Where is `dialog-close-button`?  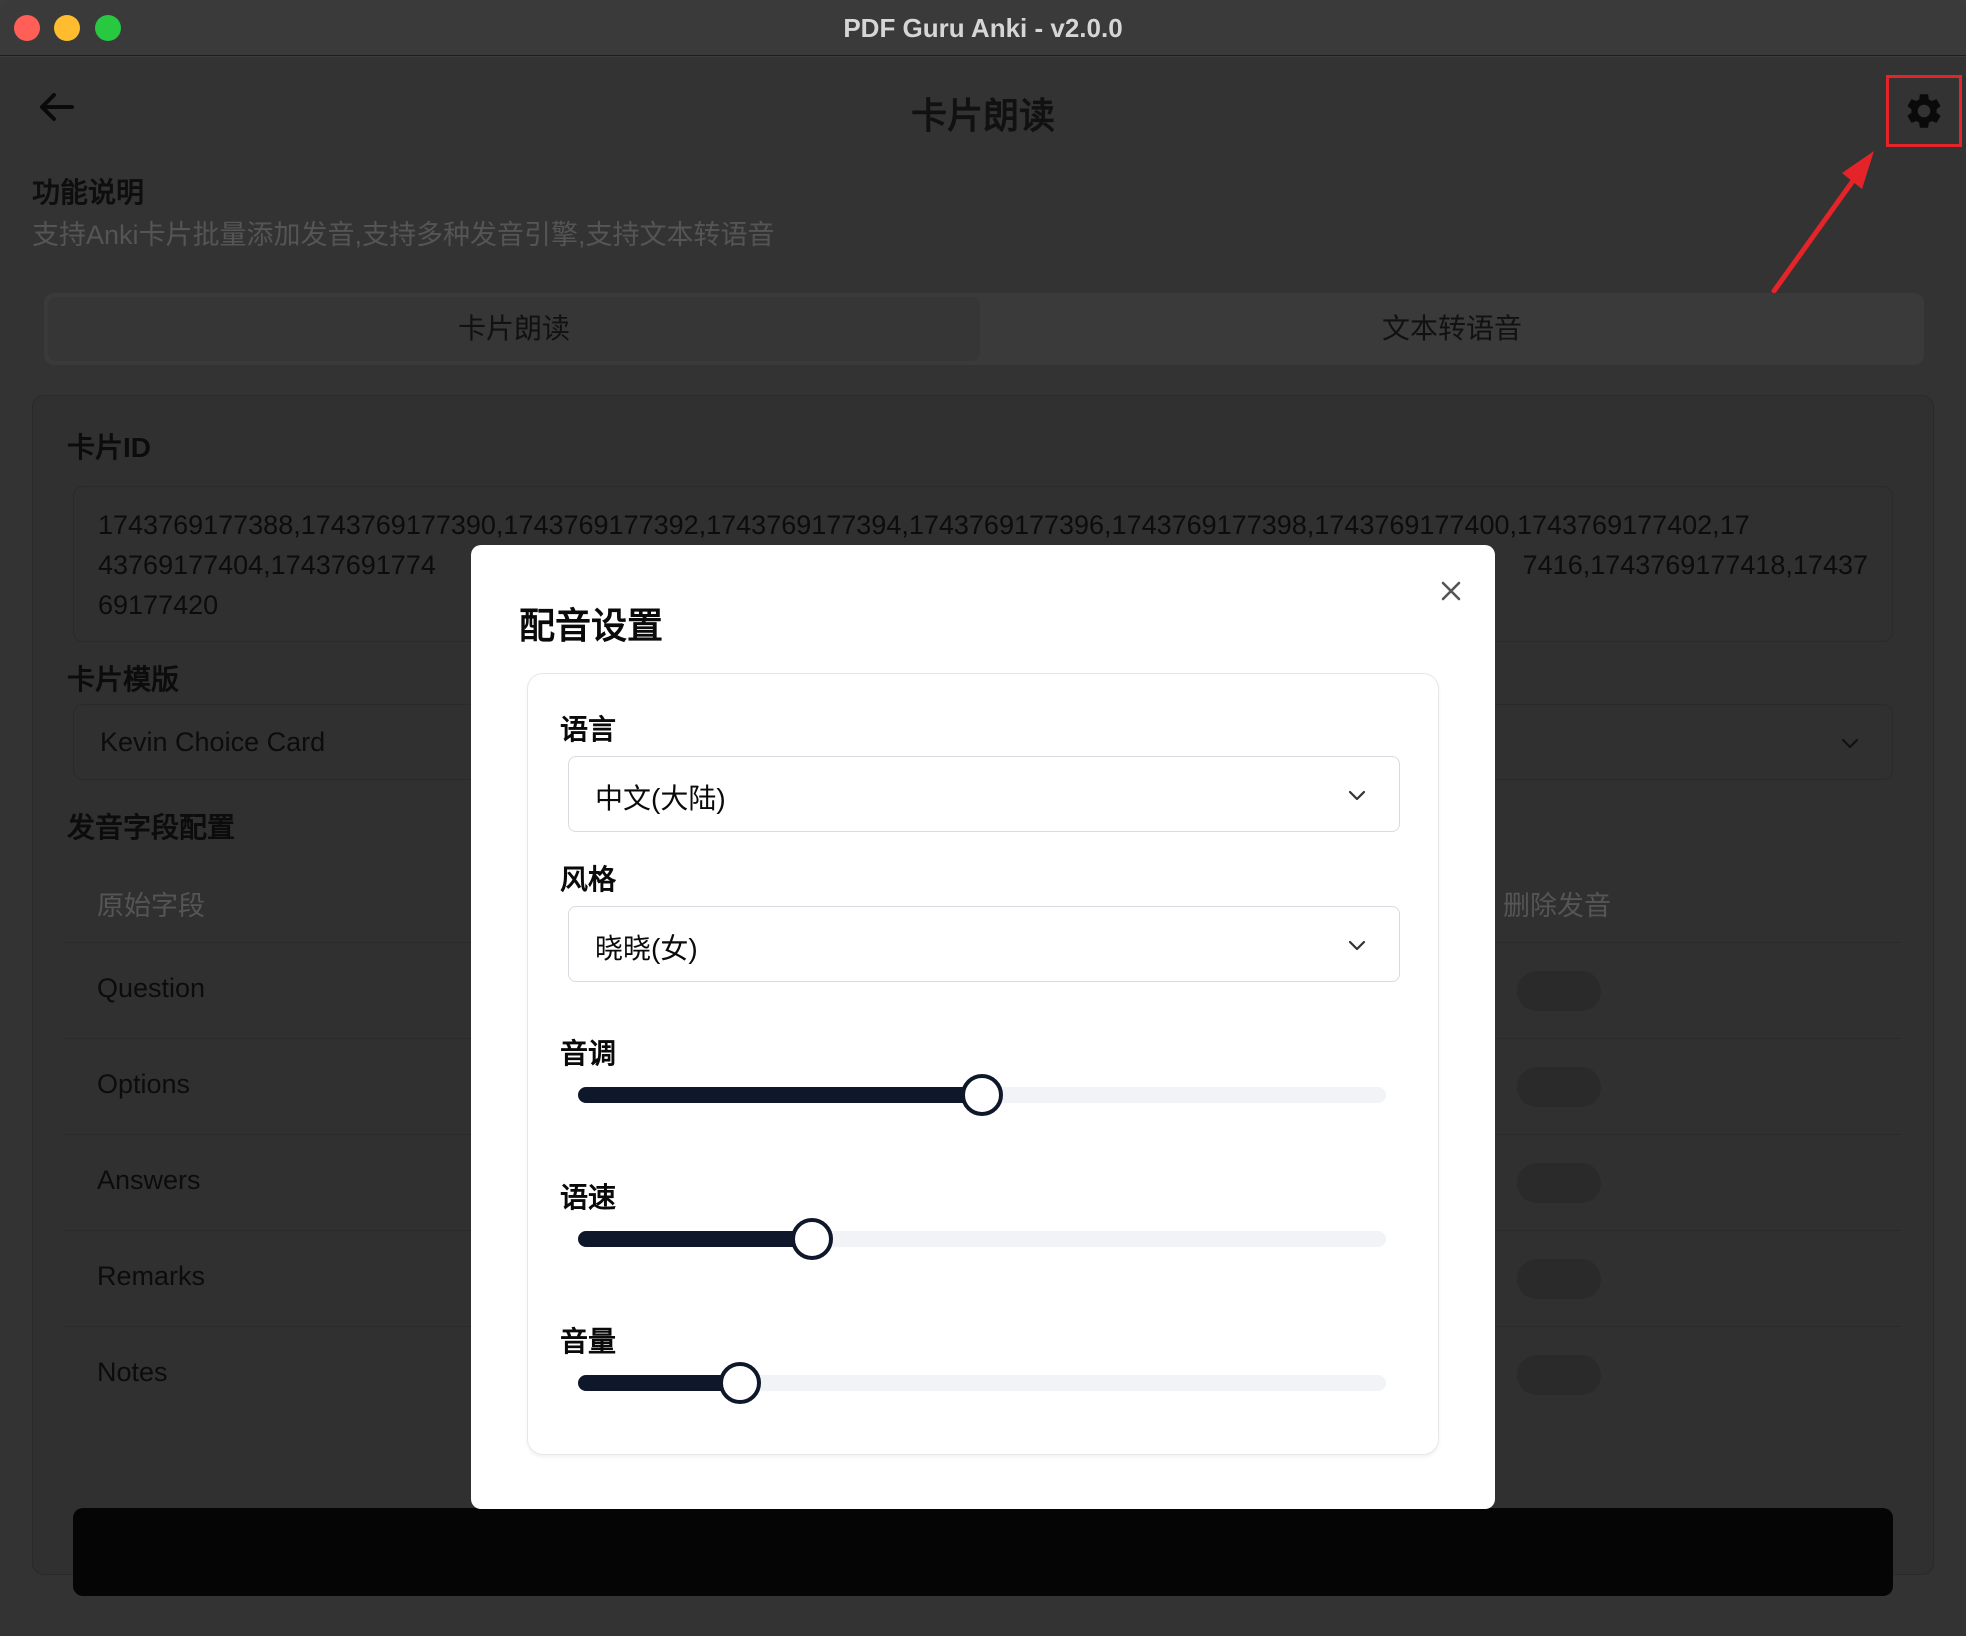
dialog-close-button is located at coordinates (1451, 591).